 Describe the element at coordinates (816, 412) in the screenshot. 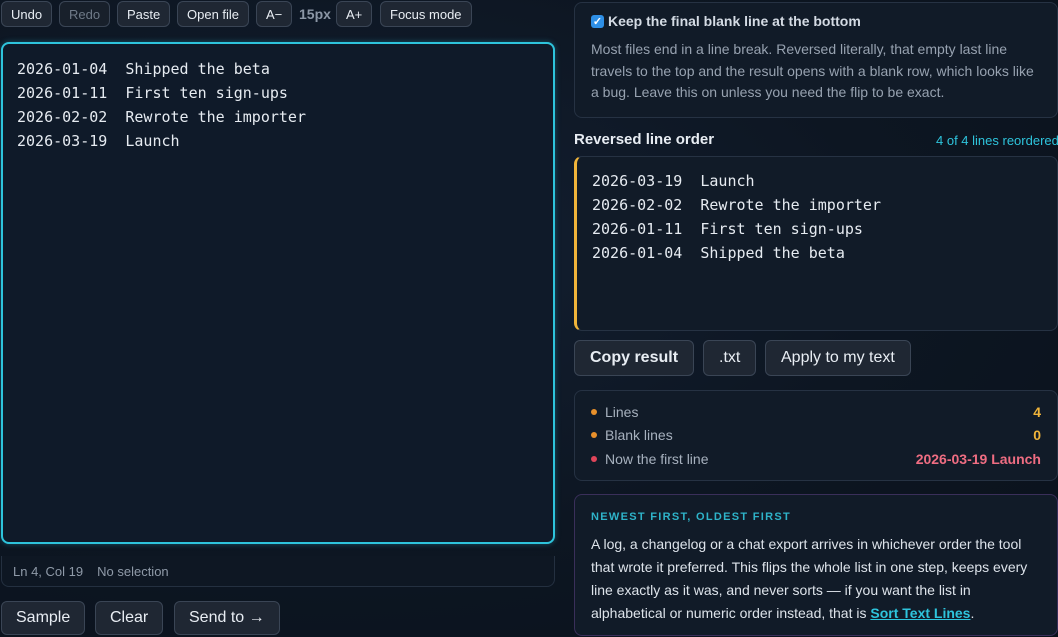

I see `stat-lines: Lines 4` at that location.